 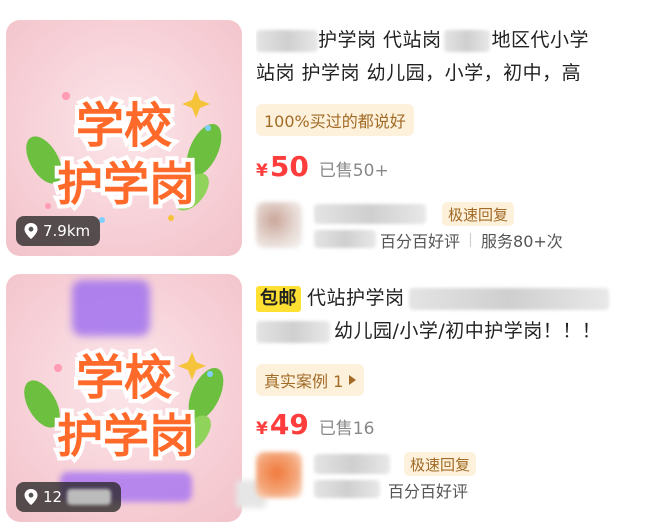 What do you see at coordinates (456, 477) in the screenshot?
I see `seller-row: 极速回复 百分百好评` at bounding box center [456, 477].